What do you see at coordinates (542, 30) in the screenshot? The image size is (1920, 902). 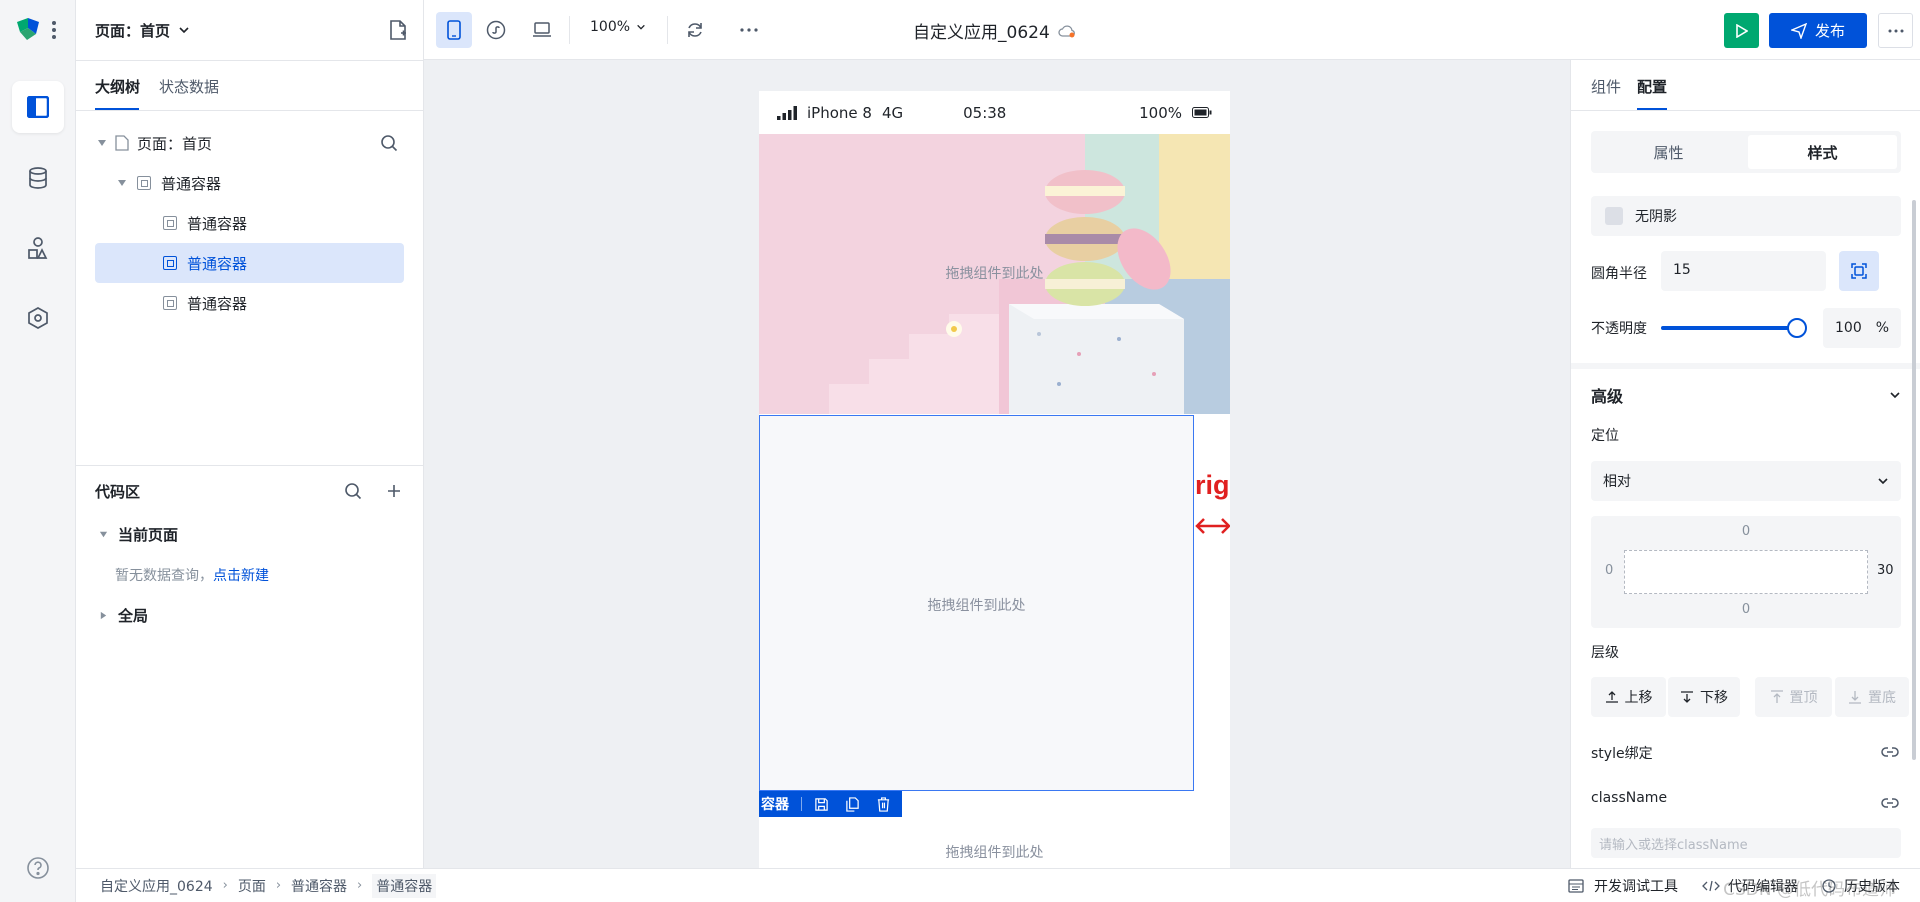 I see `desktop-icon` at bounding box center [542, 30].